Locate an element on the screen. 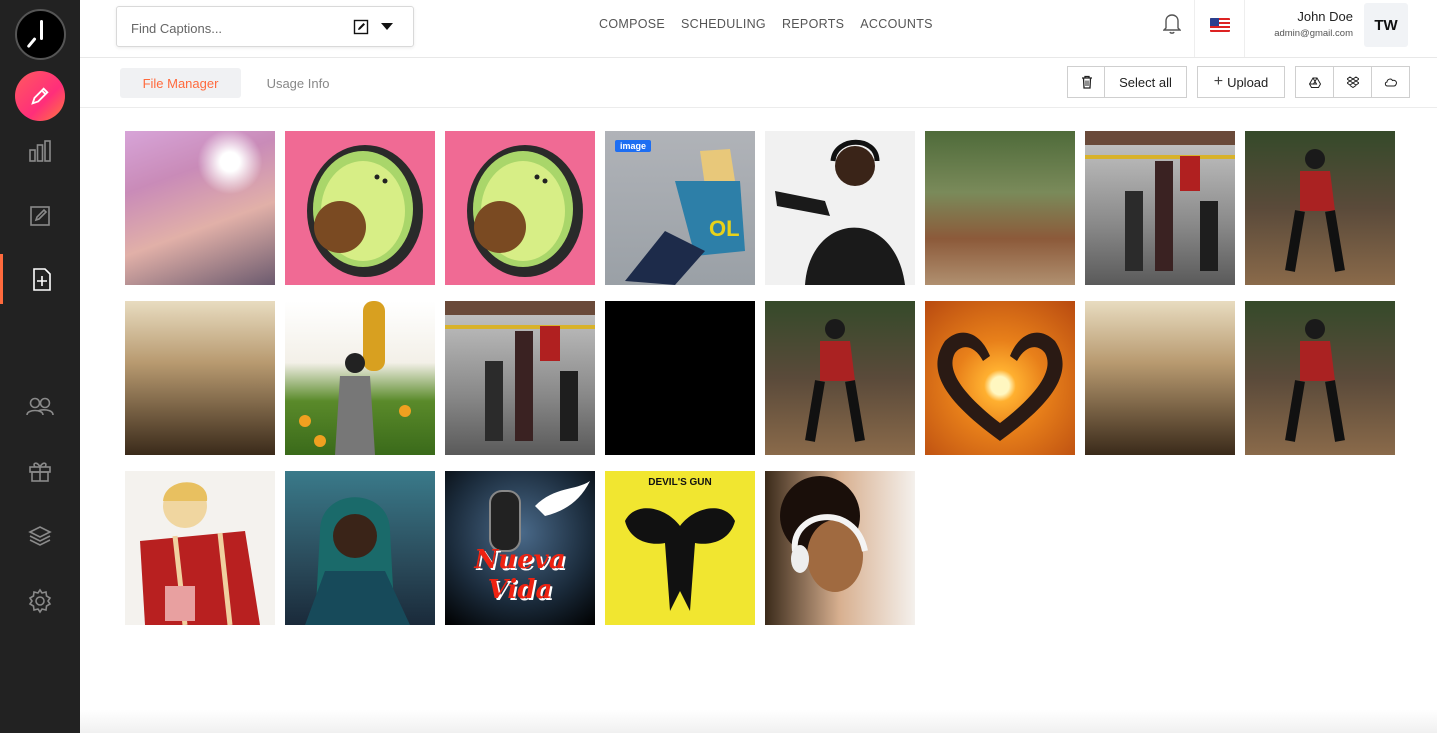 Image resolution: width=1437 pixels, height=733 pixels. sidebar-item-editor is located at coordinates (40, 216).